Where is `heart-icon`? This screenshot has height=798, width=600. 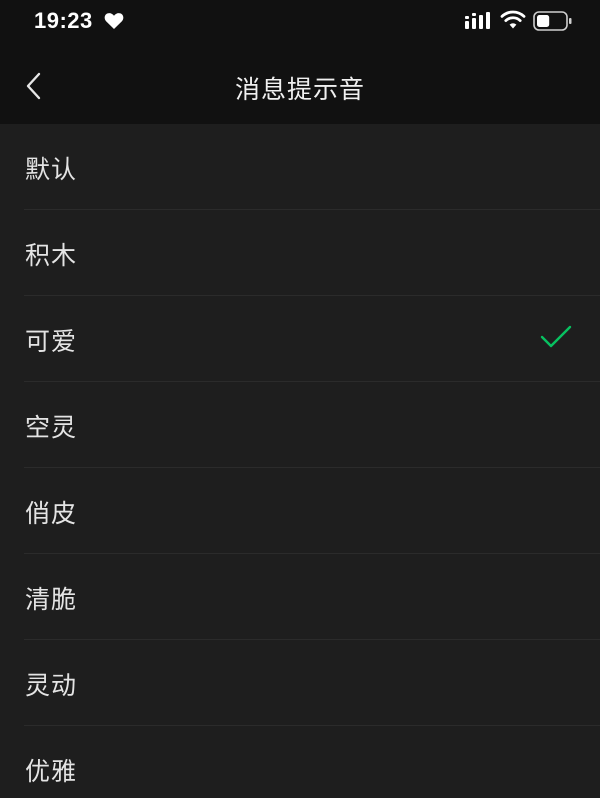 heart-icon is located at coordinates (114, 21).